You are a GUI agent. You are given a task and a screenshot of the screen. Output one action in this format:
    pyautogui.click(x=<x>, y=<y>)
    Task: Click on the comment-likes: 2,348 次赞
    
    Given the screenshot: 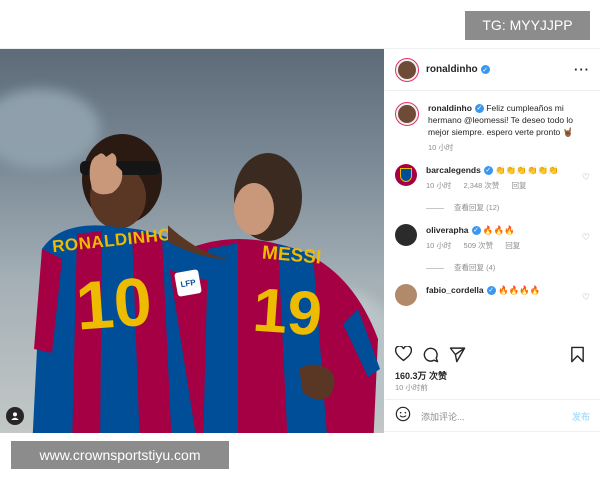 What is the action you would take?
    pyautogui.click(x=482, y=185)
    